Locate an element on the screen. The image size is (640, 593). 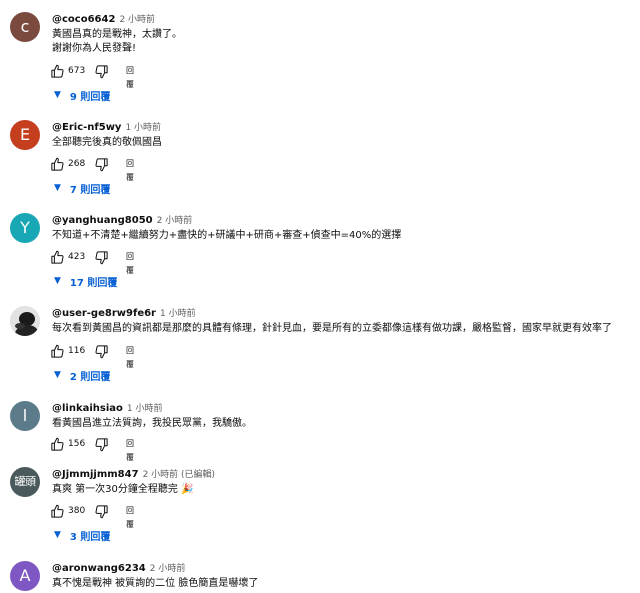
avatar: Y is located at coordinates (25, 228).